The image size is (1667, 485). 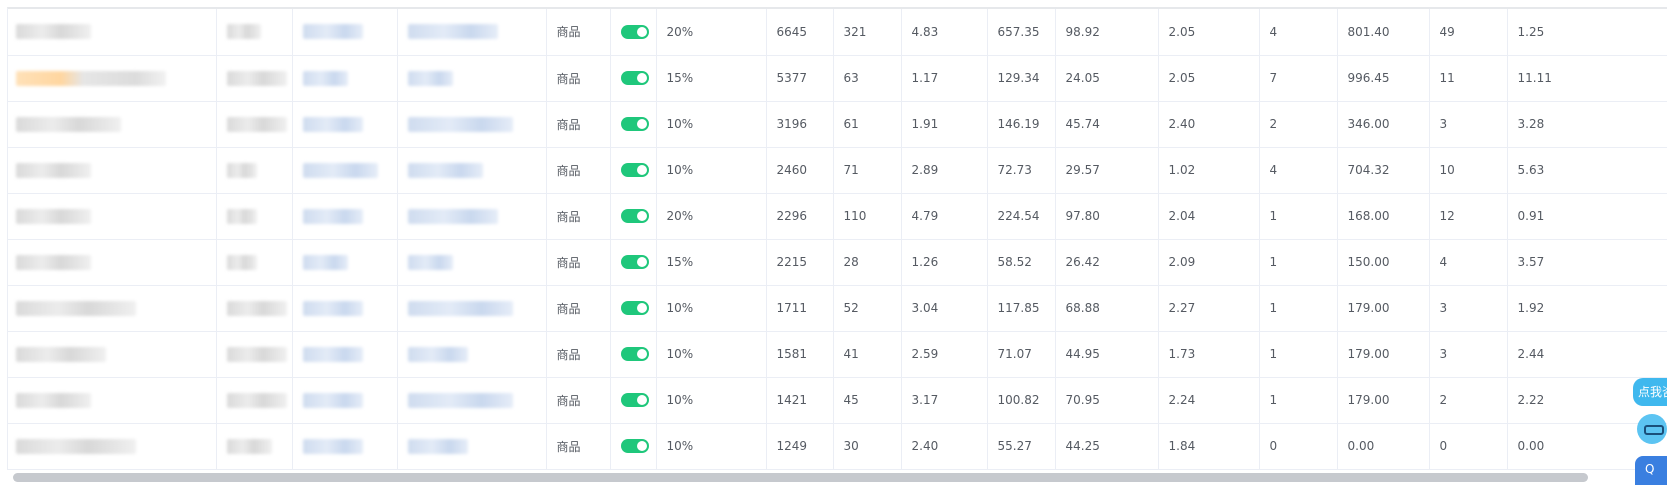 What do you see at coordinates (1298, 78) in the screenshot?
I see `metric-cell-7: 7` at bounding box center [1298, 78].